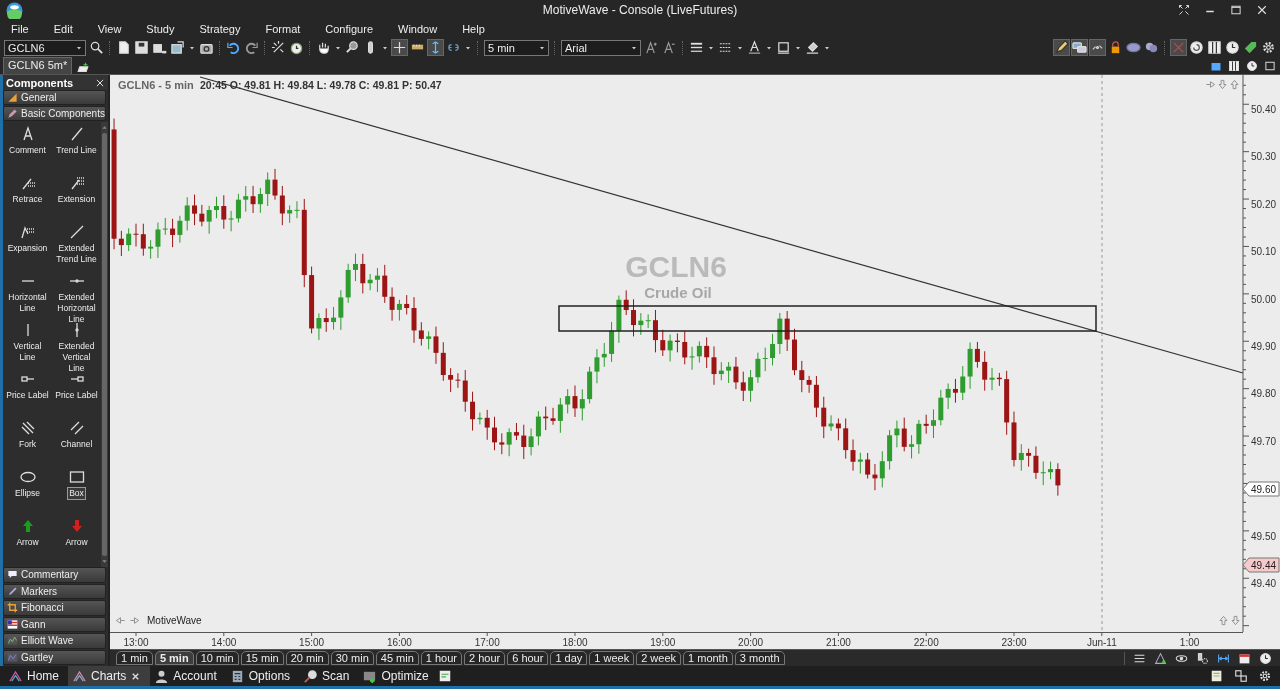 This screenshot has width=1280, height=689. What do you see at coordinates (1264, 536) in the screenshot?
I see `price-tick-label: 49.50` at bounding box center [1264, 536].